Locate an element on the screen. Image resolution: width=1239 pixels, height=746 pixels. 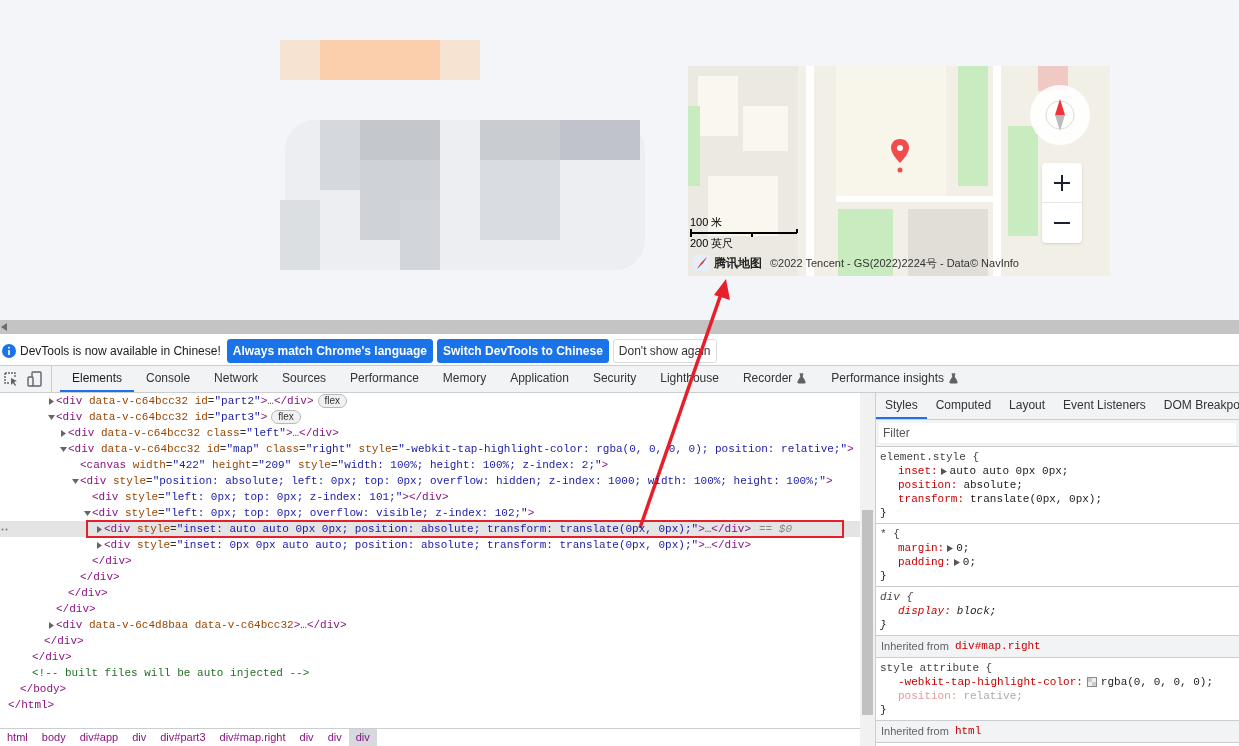
panel-tab: Performance is located at coordinates (384, 379).